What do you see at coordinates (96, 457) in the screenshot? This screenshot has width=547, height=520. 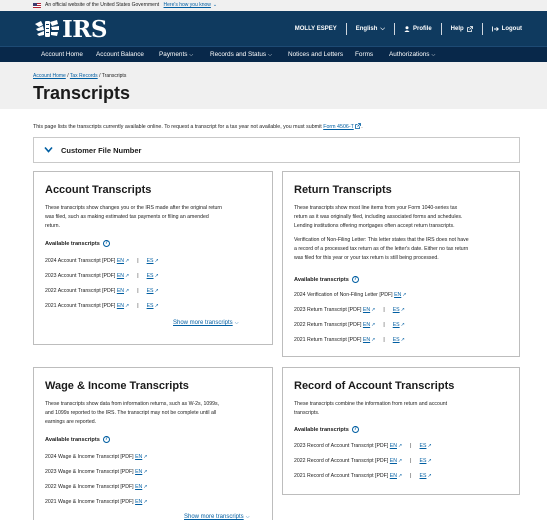 I see `transcript-row: 2024 Wage & Income Transcript [PDF] EN ↗` at bounding box center [96, 457].